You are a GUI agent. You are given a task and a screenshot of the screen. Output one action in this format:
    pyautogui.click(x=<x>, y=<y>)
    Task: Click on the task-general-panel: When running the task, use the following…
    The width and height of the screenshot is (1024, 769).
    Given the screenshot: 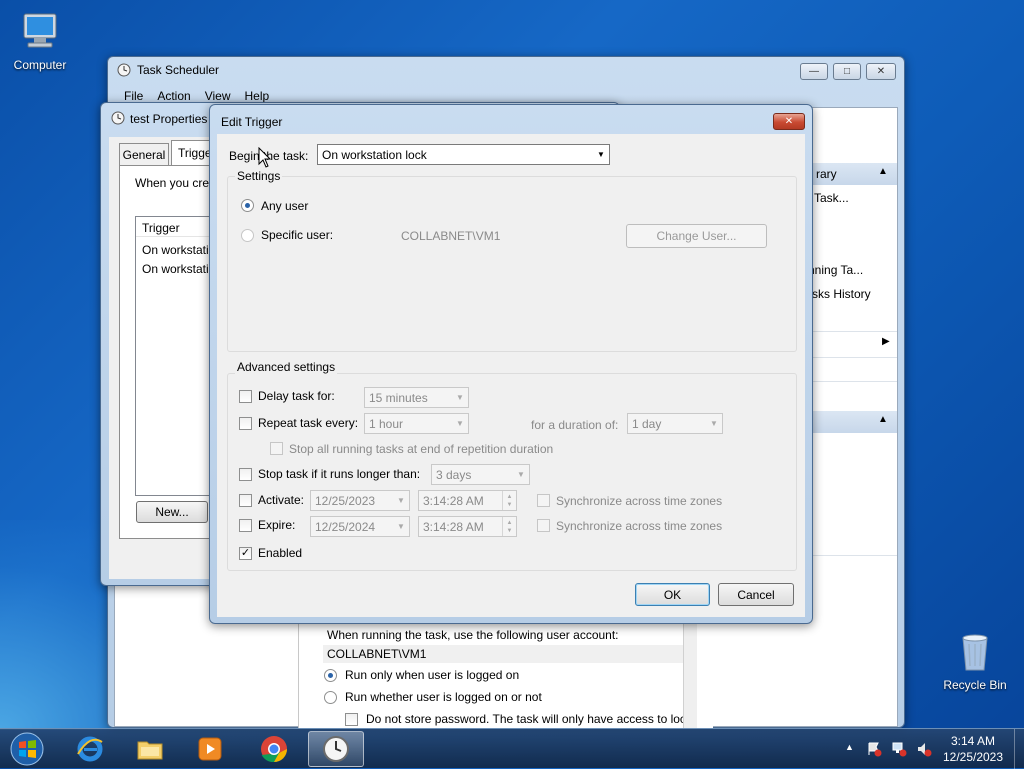 What is the action you would take?
    pyautogui.click(x=505, y=673)
    